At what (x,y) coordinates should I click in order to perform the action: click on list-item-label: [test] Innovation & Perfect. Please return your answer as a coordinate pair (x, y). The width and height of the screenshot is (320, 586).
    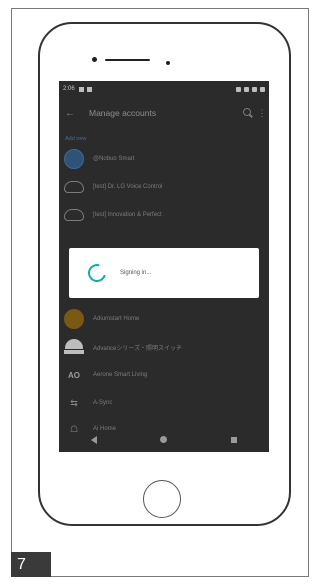
    Looking at the image, I should click on (127, 215).